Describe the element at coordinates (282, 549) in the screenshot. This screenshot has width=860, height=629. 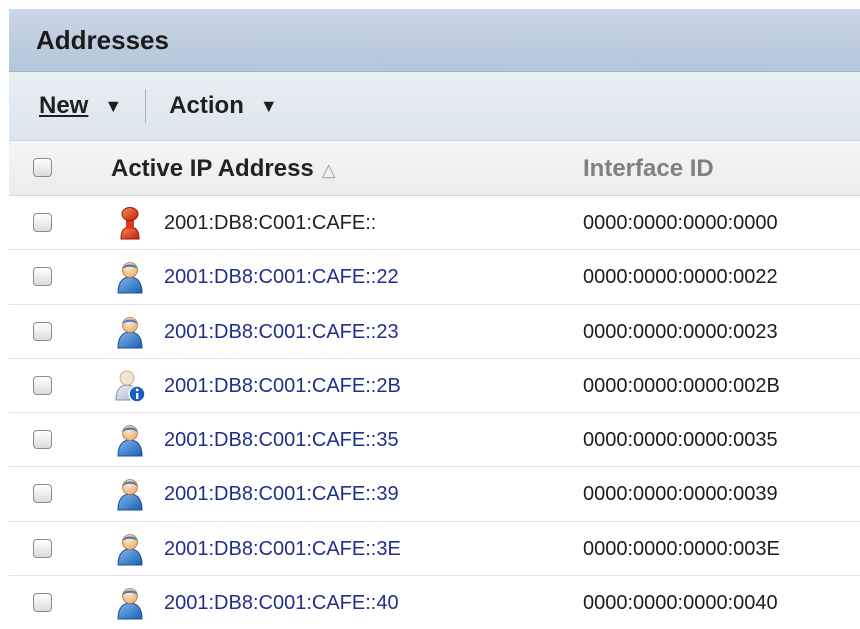
I see `ip-address-link: 2001:DB8:C001:CAFE::3E` at that location.